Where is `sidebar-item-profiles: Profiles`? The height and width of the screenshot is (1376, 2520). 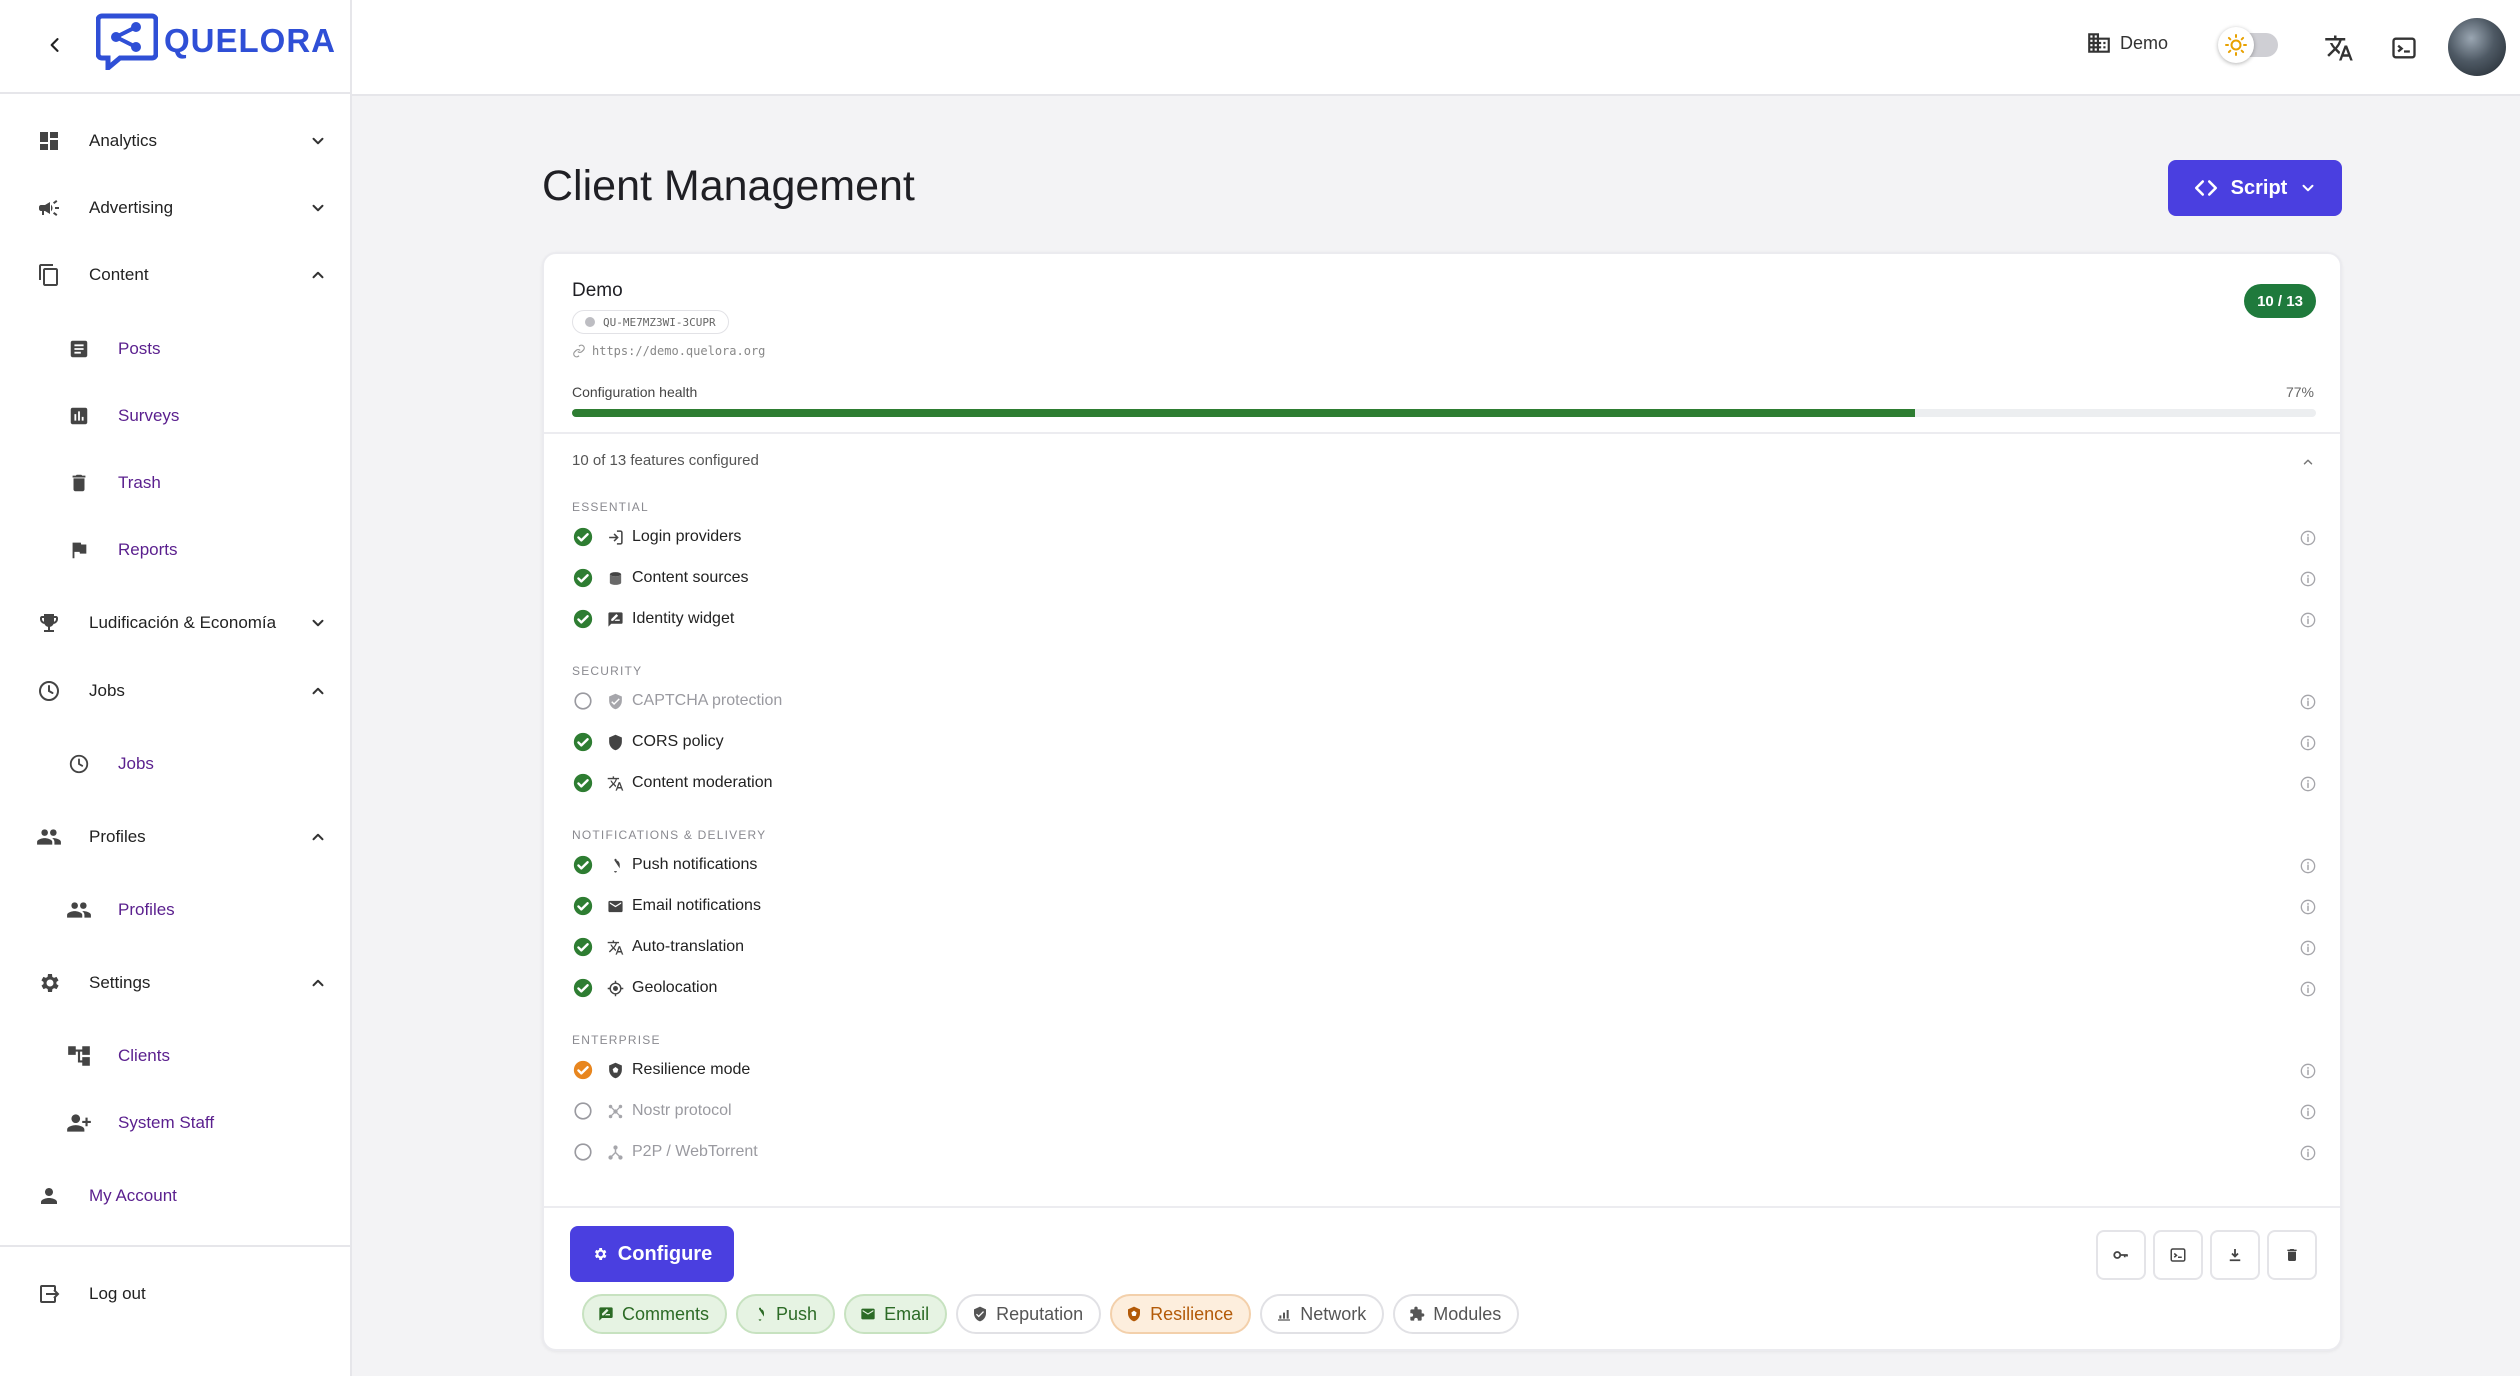 sidebar-item-profiles: Profiles is located at coordinates (175, 837).